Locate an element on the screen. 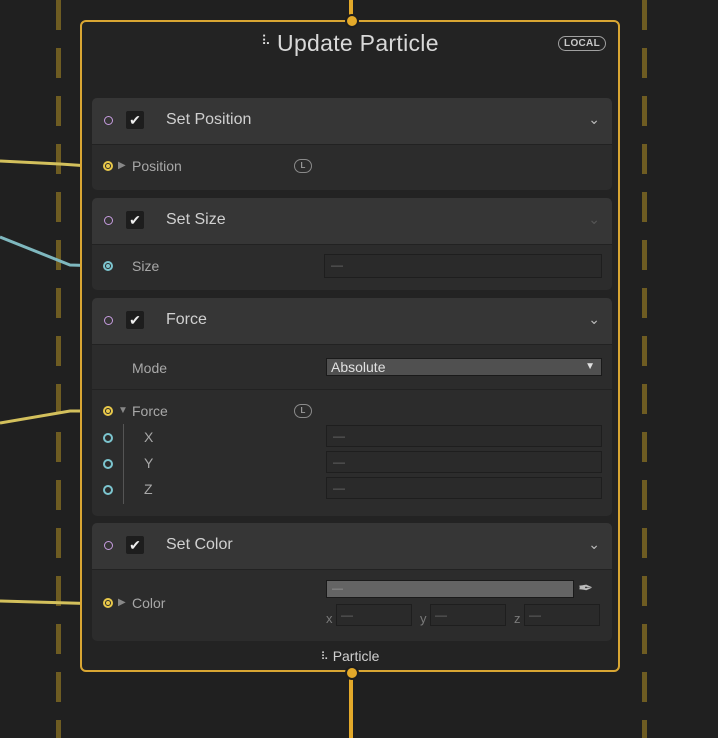 The width and height of the screenshot is (718, 738). force-x-field: — is located at coordinates (464, 436).